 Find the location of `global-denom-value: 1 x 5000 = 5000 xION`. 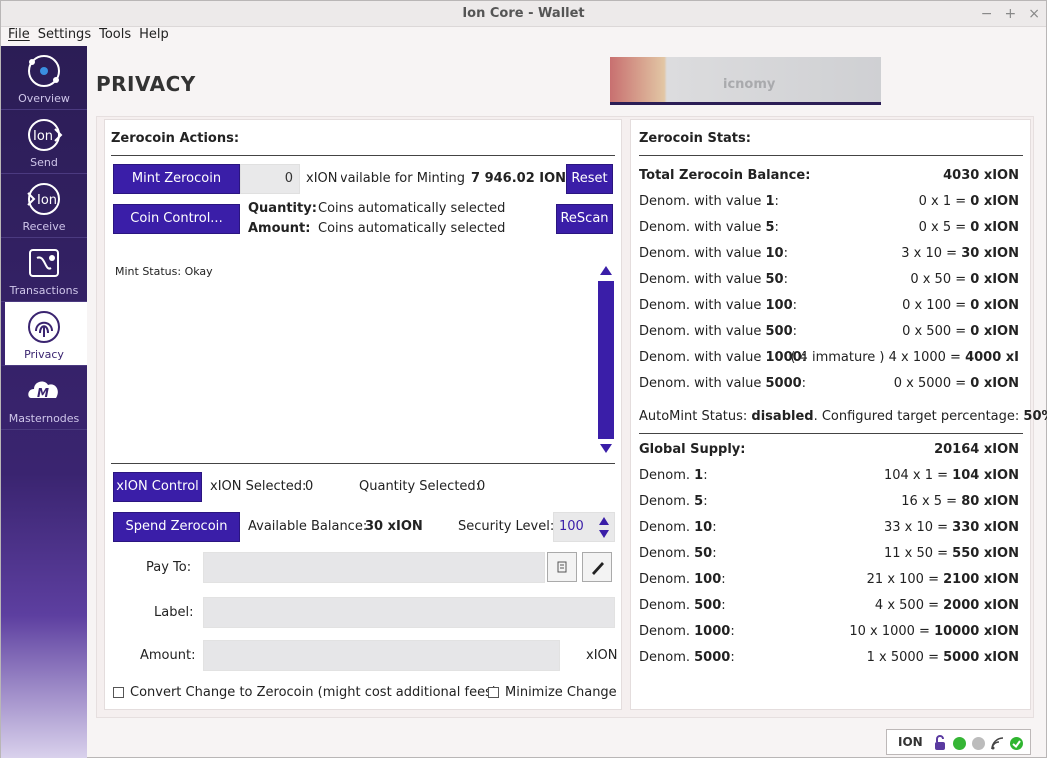

global-denom-value: 1 x 5000 = 5000 xION is located at coordinates (943, 657).